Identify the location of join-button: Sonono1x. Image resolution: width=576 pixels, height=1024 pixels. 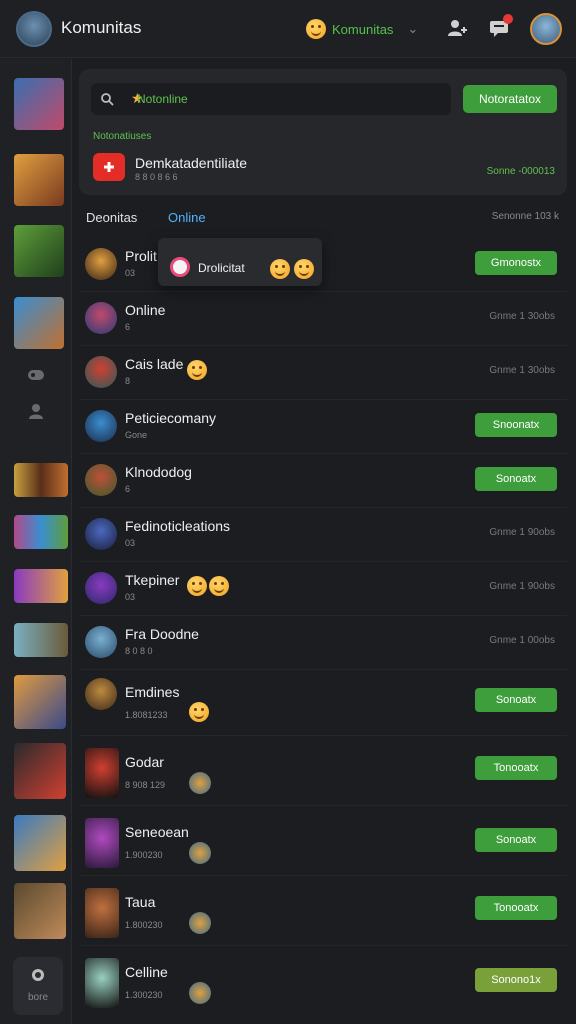
(516, 980).